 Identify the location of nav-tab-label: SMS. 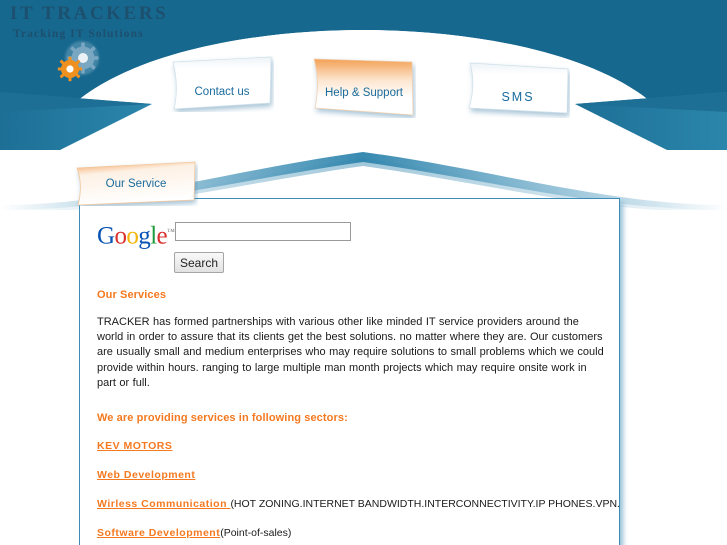
(518, 97).